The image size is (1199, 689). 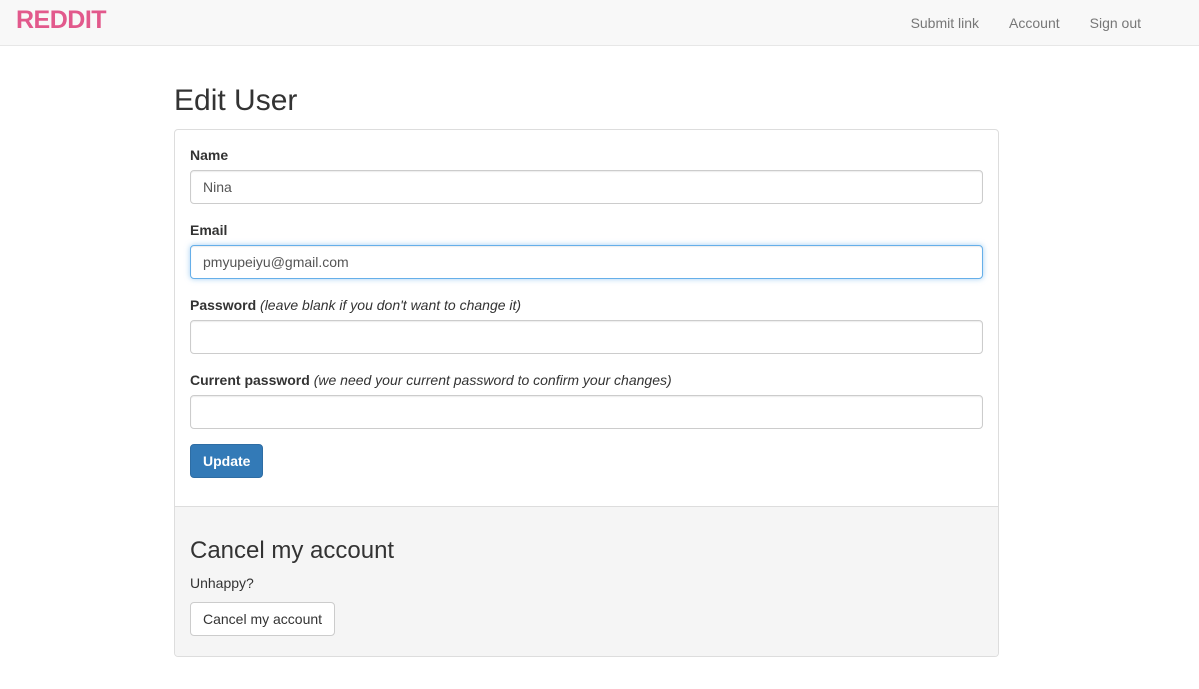 I want to click on email-label-text: Email, so click(x=209, y=230).